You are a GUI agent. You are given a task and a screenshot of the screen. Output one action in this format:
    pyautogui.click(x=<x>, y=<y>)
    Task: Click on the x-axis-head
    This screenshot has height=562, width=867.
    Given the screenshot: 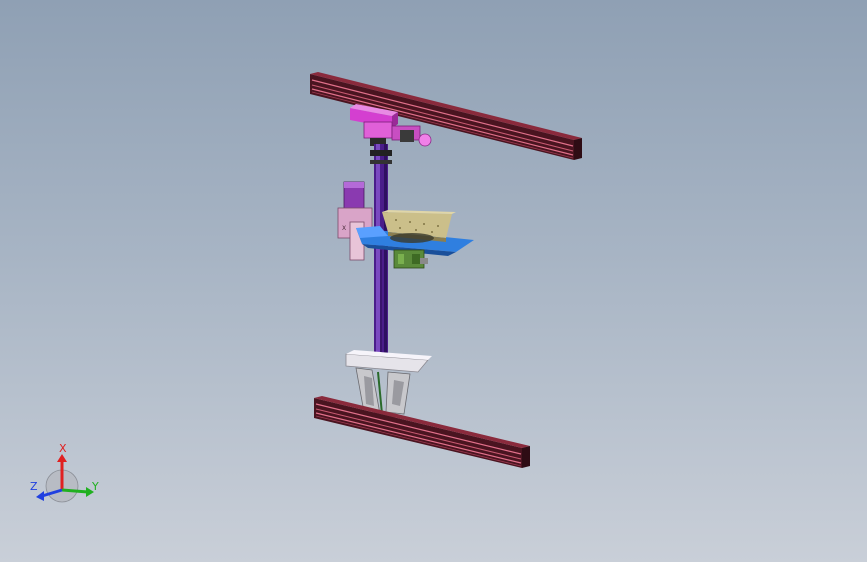 What is the action you would take?
    pyautogui.click(x=62, y=458)
    